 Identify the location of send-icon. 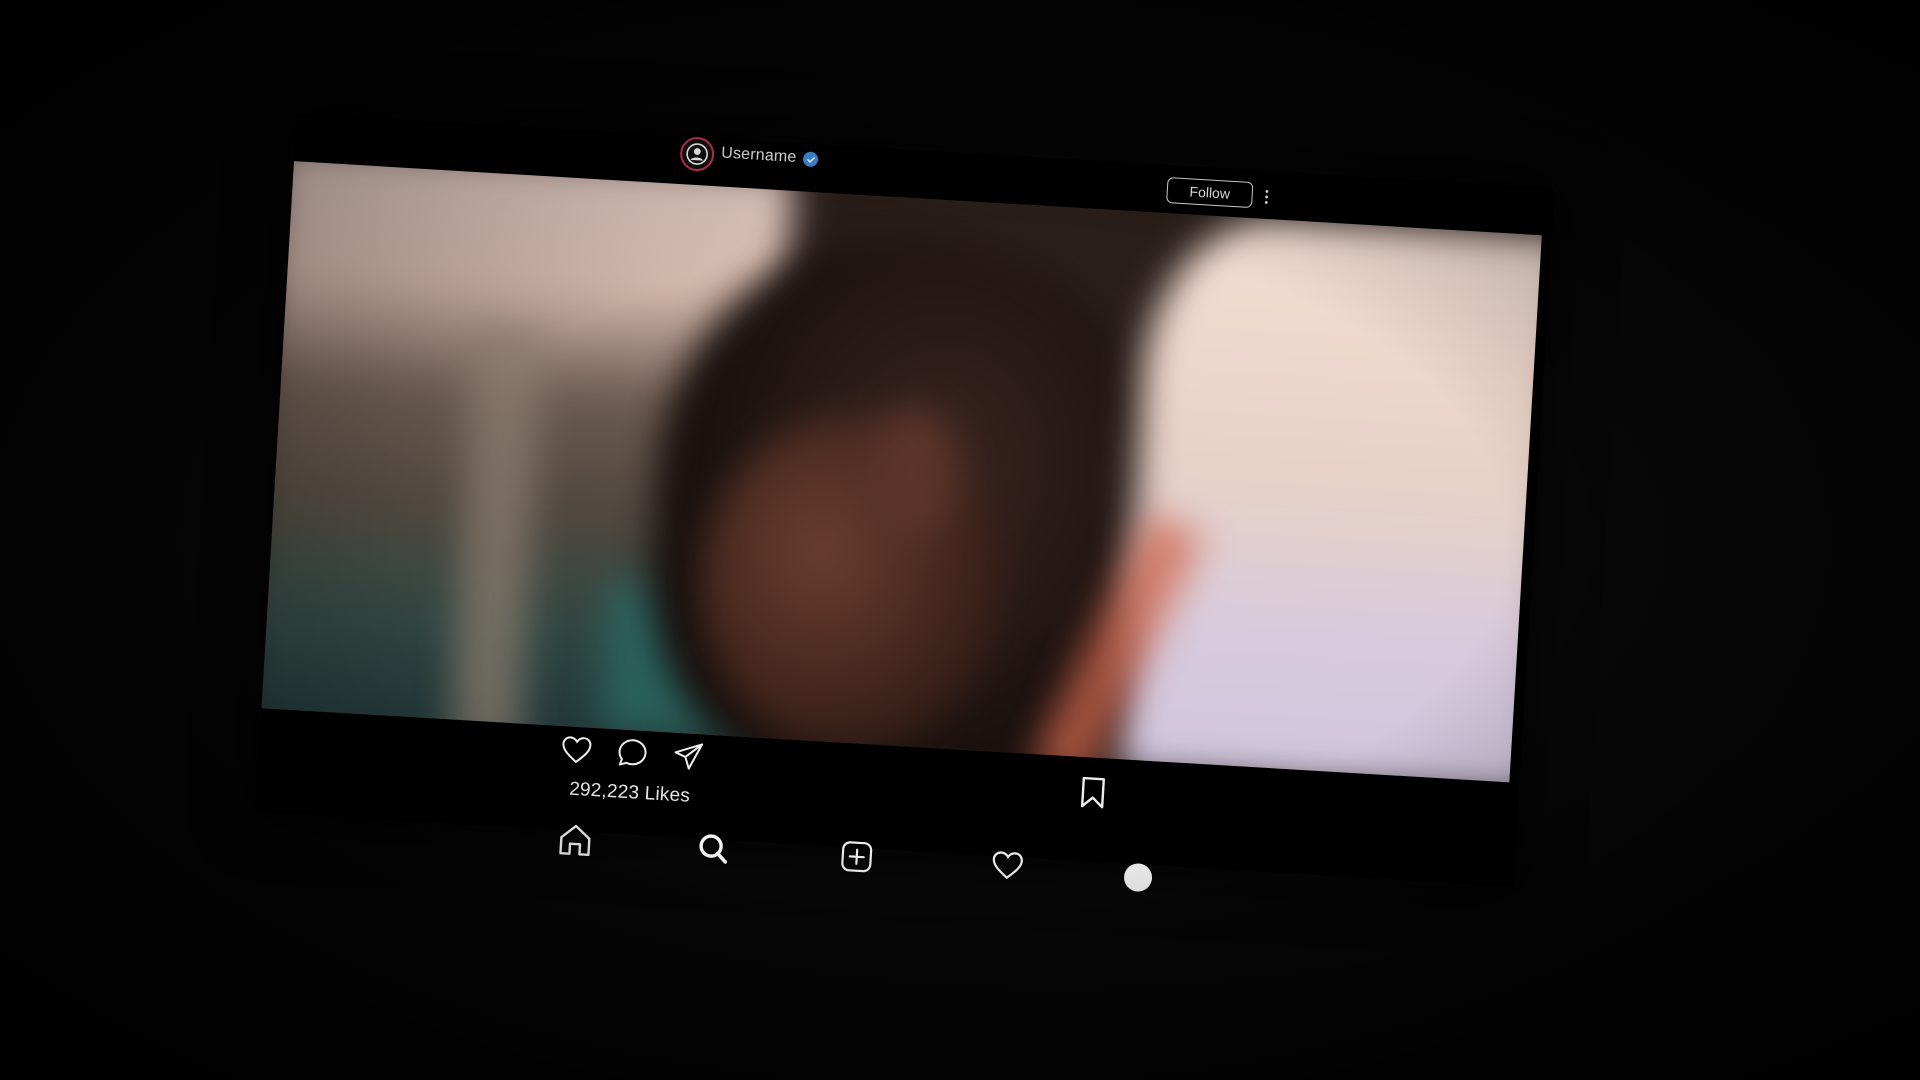
(688, 757).